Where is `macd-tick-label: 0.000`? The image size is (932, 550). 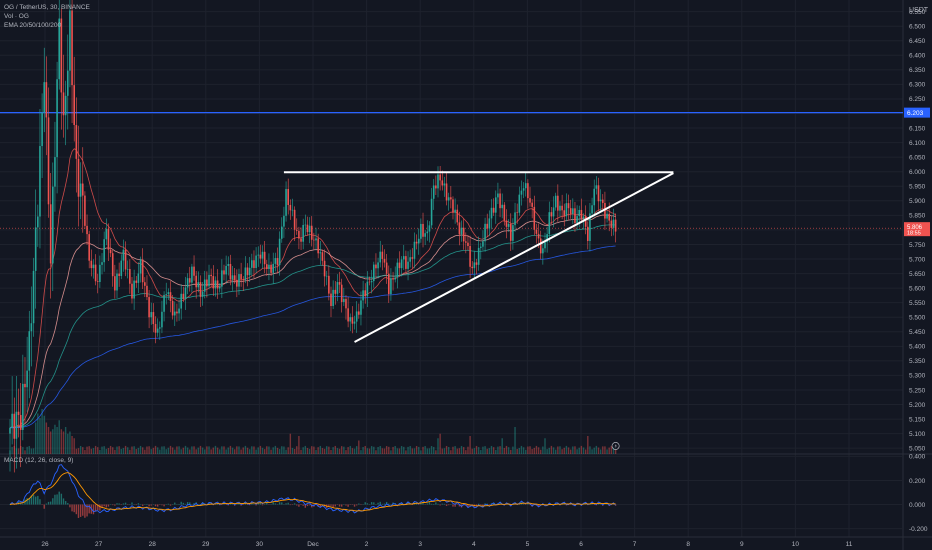
macd-tick-label: 0.000 is located at coordinates (917, 505).